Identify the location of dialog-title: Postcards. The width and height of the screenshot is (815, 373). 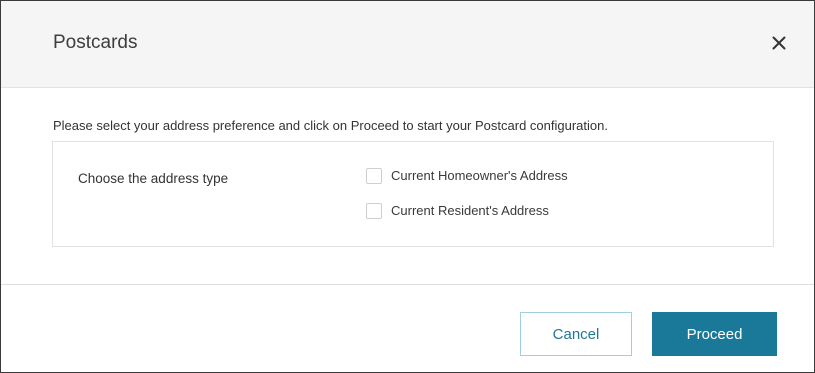
(95, 42).